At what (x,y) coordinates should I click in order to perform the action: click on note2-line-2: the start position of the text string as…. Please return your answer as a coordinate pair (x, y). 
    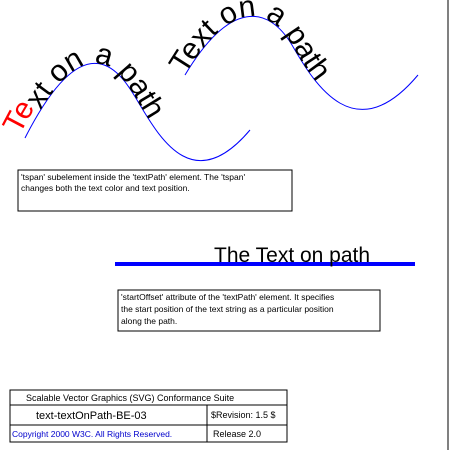
    Looking at the image, I should click on (227, 309).